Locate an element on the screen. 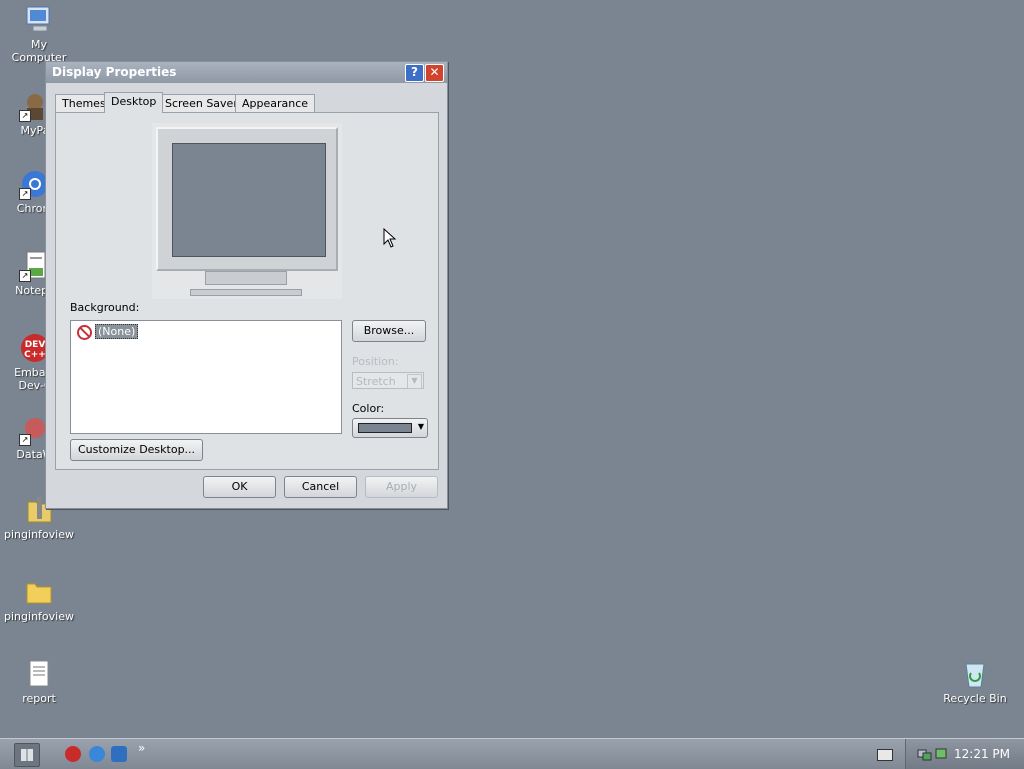 The image size is (1024, 769). system-tray: 12:21 PM is located at coordinates (964, 754).